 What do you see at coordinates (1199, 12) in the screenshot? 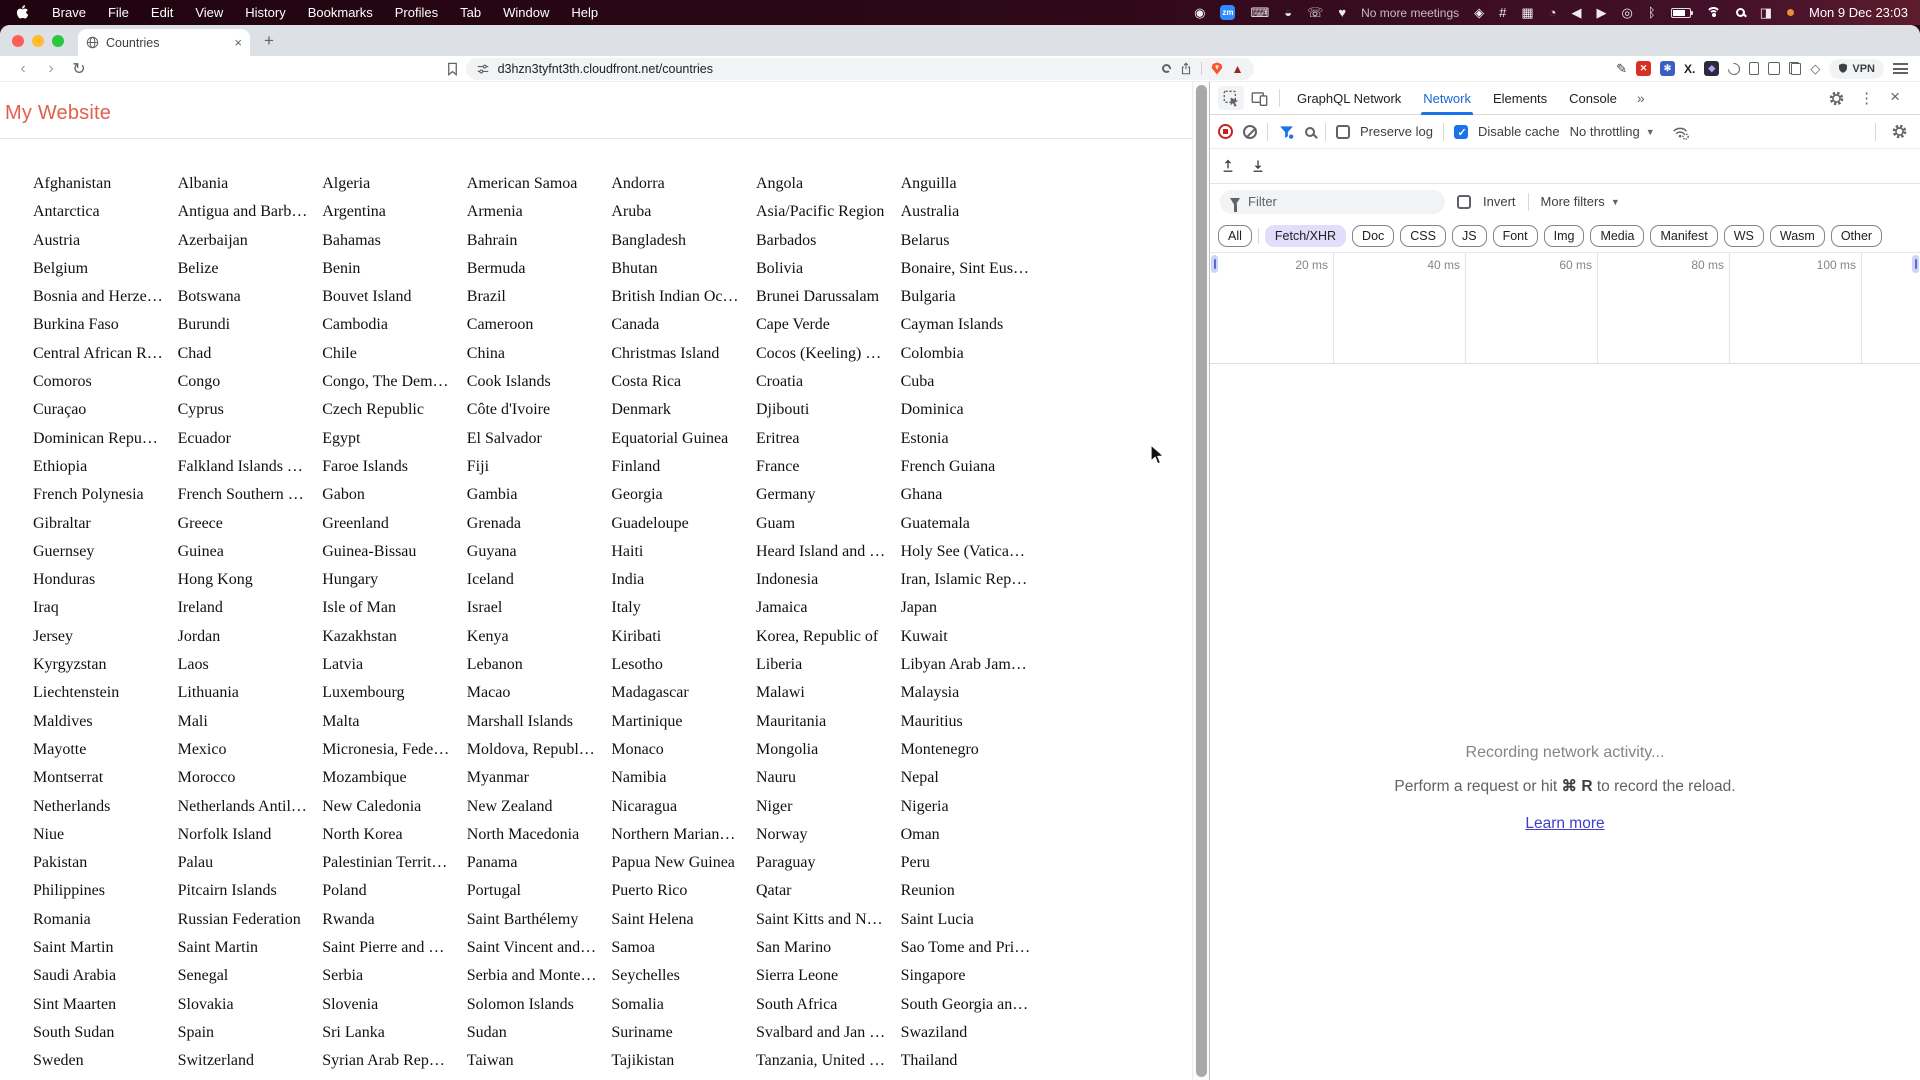
I see `screen-record-icon: ◉` at bounding box center [1199, 12].